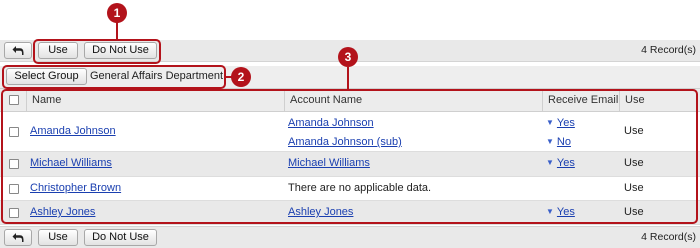 The width and height of the screenshot is (700, 248). Describe the element at coordinates (350, 237) in the screenshot. I see `bottom-toolbar: Use Do Not Use 4 Record(s)` at that location.